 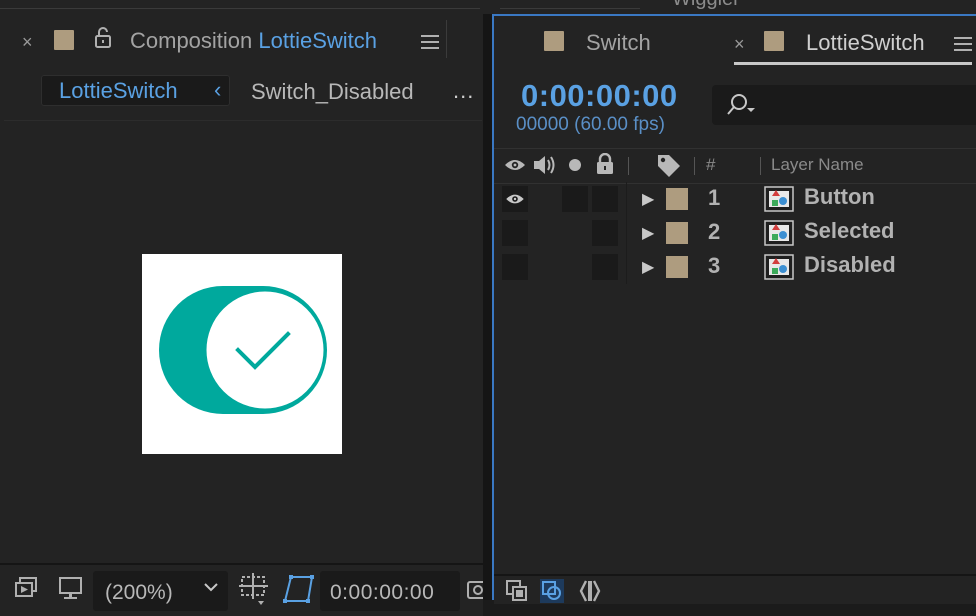 I want to click on composition-tab-bar: × Composition LottieSwitch, so click(x=241, y=40).